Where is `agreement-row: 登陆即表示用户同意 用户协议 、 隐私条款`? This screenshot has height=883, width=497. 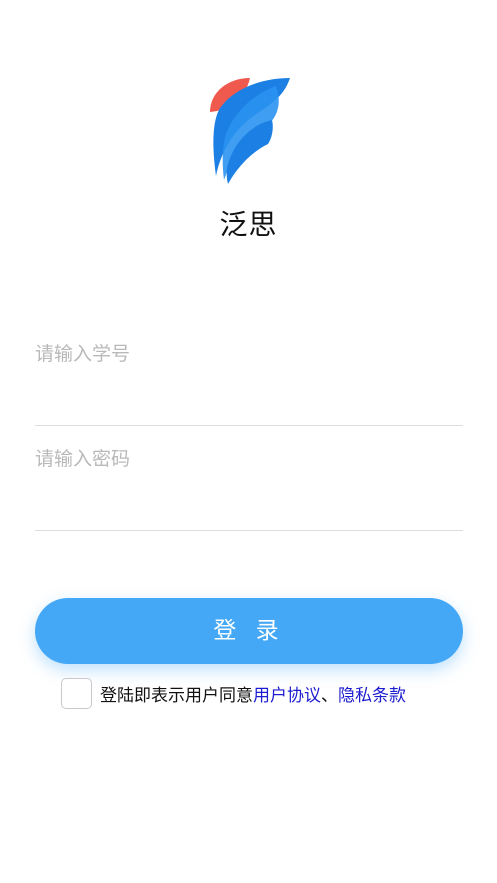
agreement-row: 登陆即表示用户同意 用户协议 、 隐私条款 is located at coordinates (233, 693).